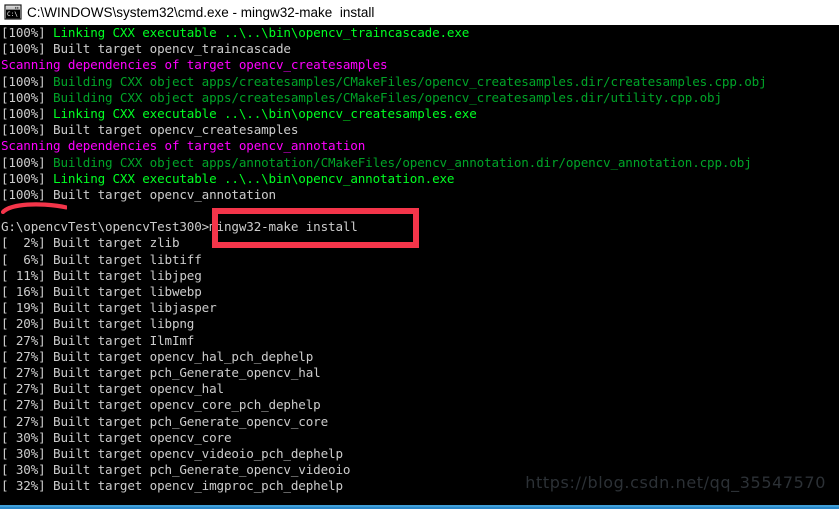 The height and width of the screenshot is (509, 839). I want to click on console-text-run: [100%] Built target opencv_createsamples, so click(150, 130).